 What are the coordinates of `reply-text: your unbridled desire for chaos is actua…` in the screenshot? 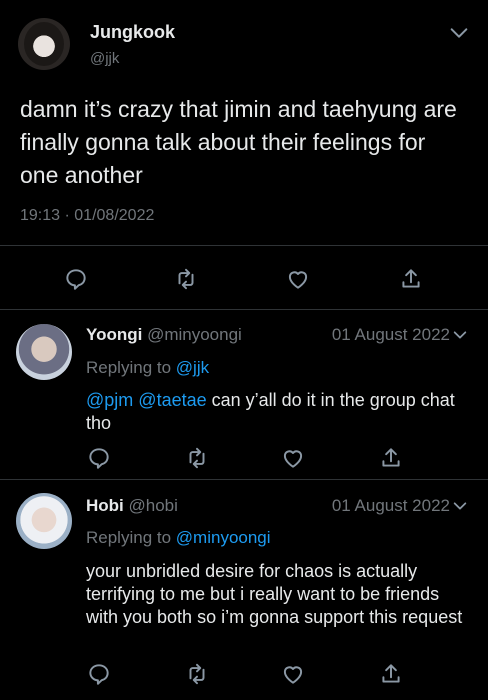 It's located at (274, 594).